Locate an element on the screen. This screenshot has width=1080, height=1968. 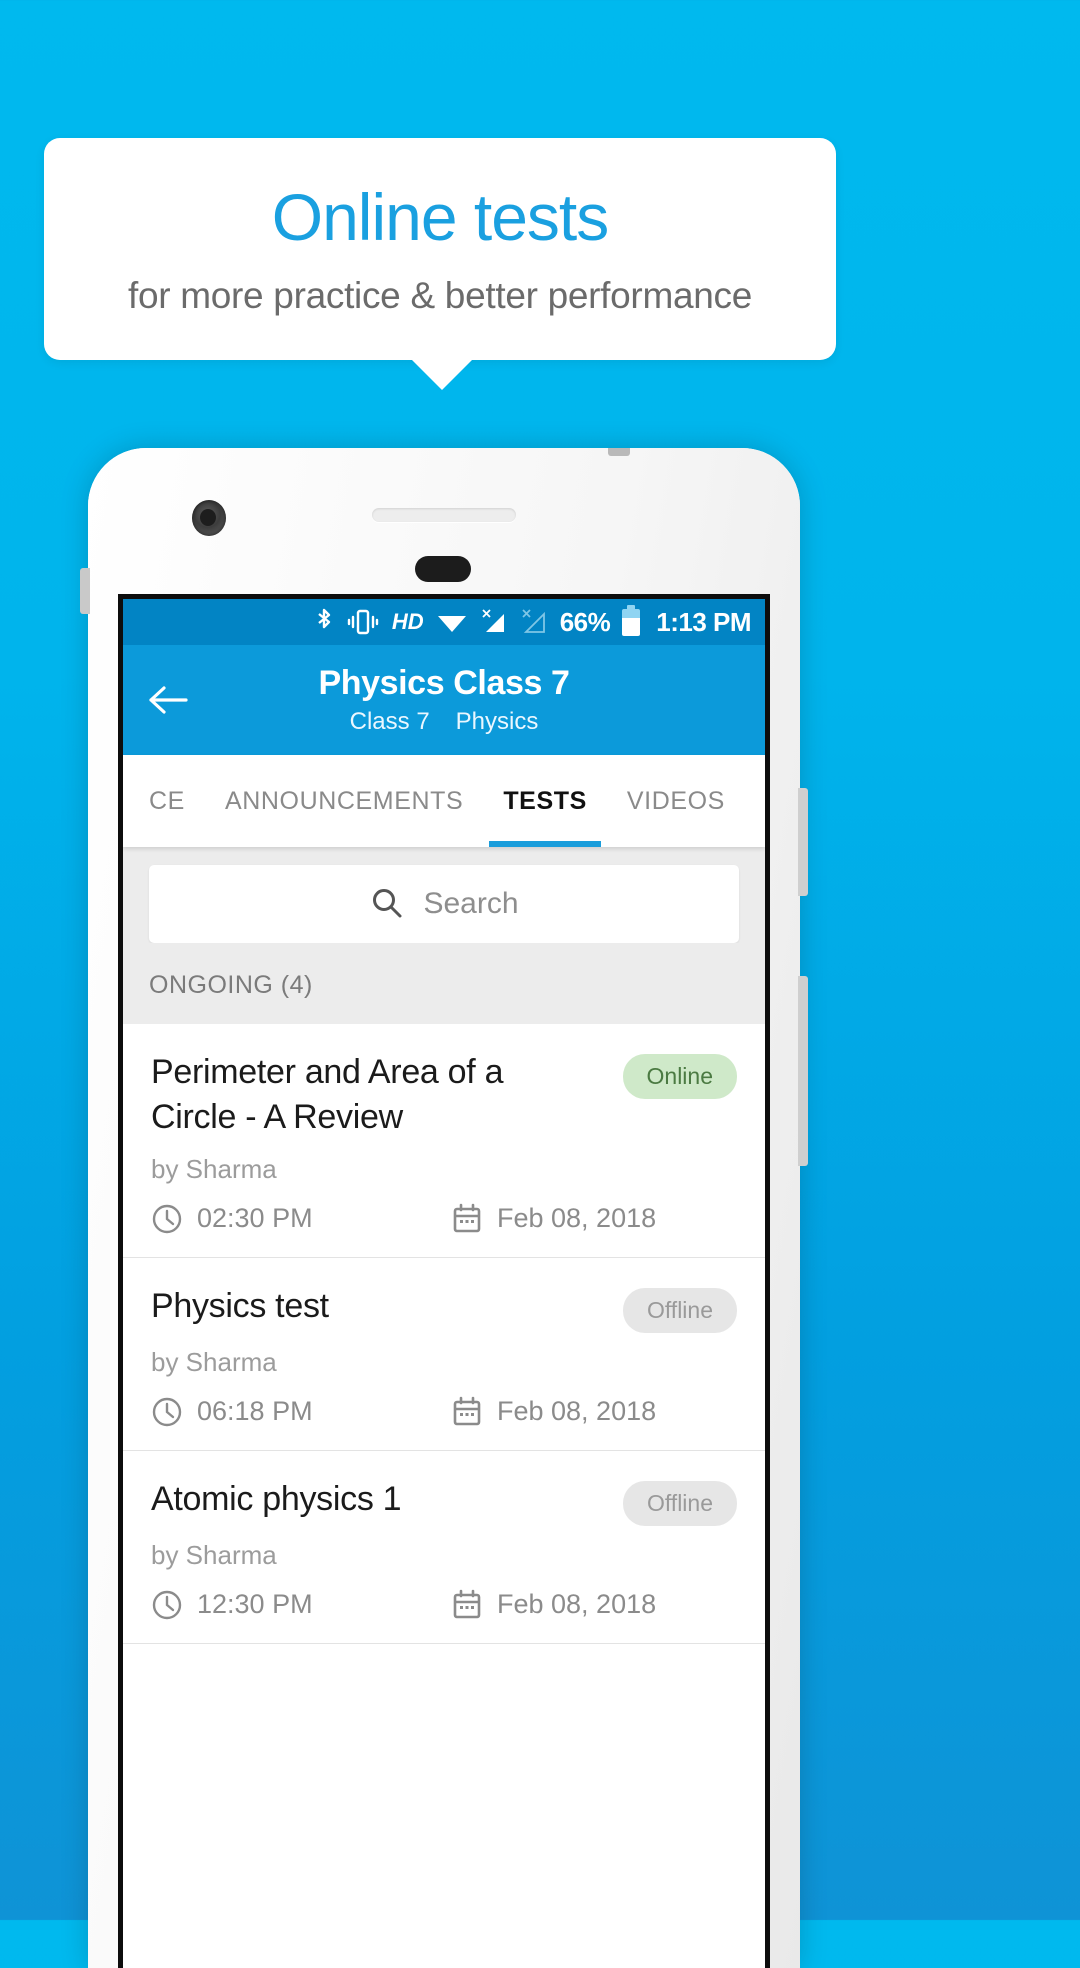
search-zone: Search is located at coordinates (444, 895).